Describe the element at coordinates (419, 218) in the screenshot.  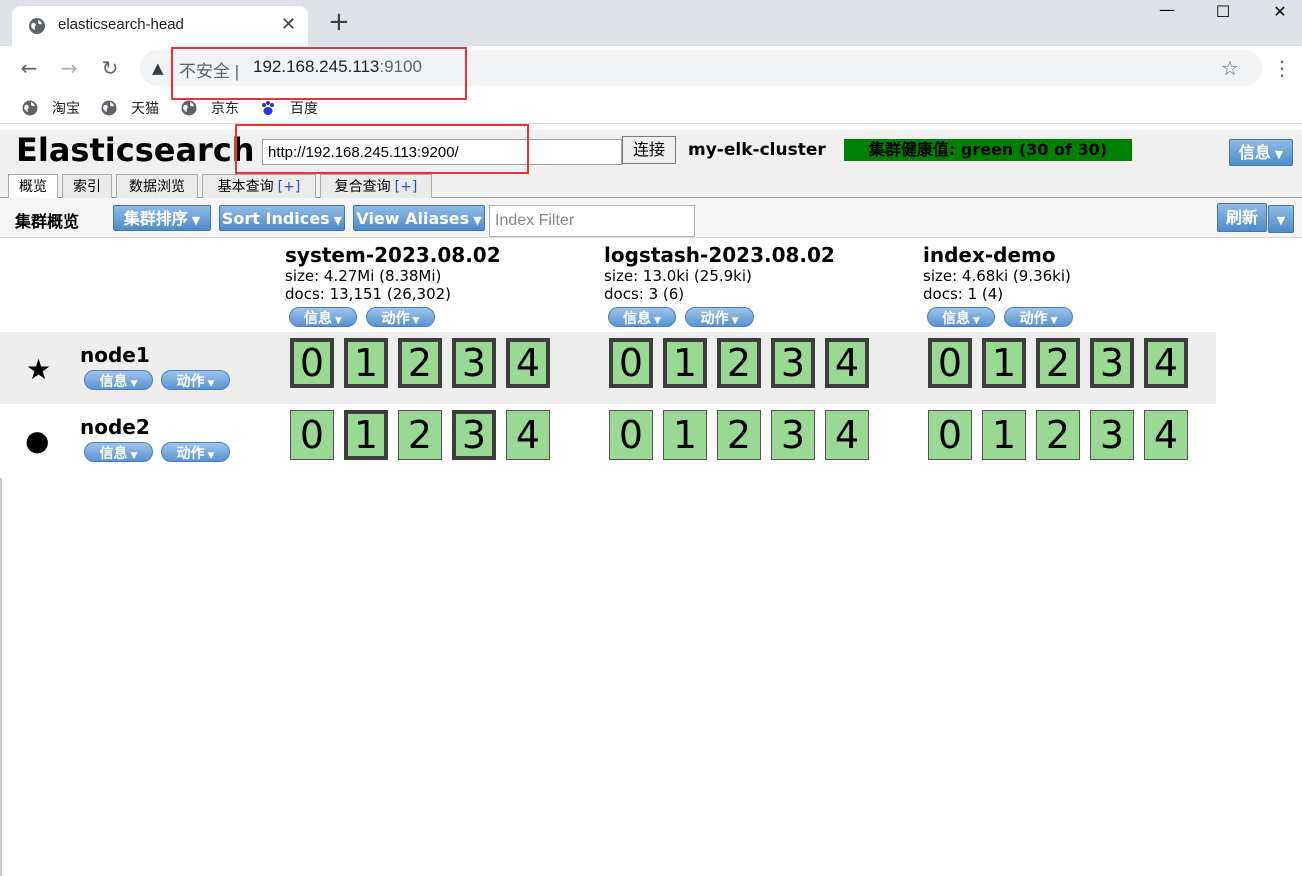
I see `view-aliases-button: View Aliases ▼` at that location.